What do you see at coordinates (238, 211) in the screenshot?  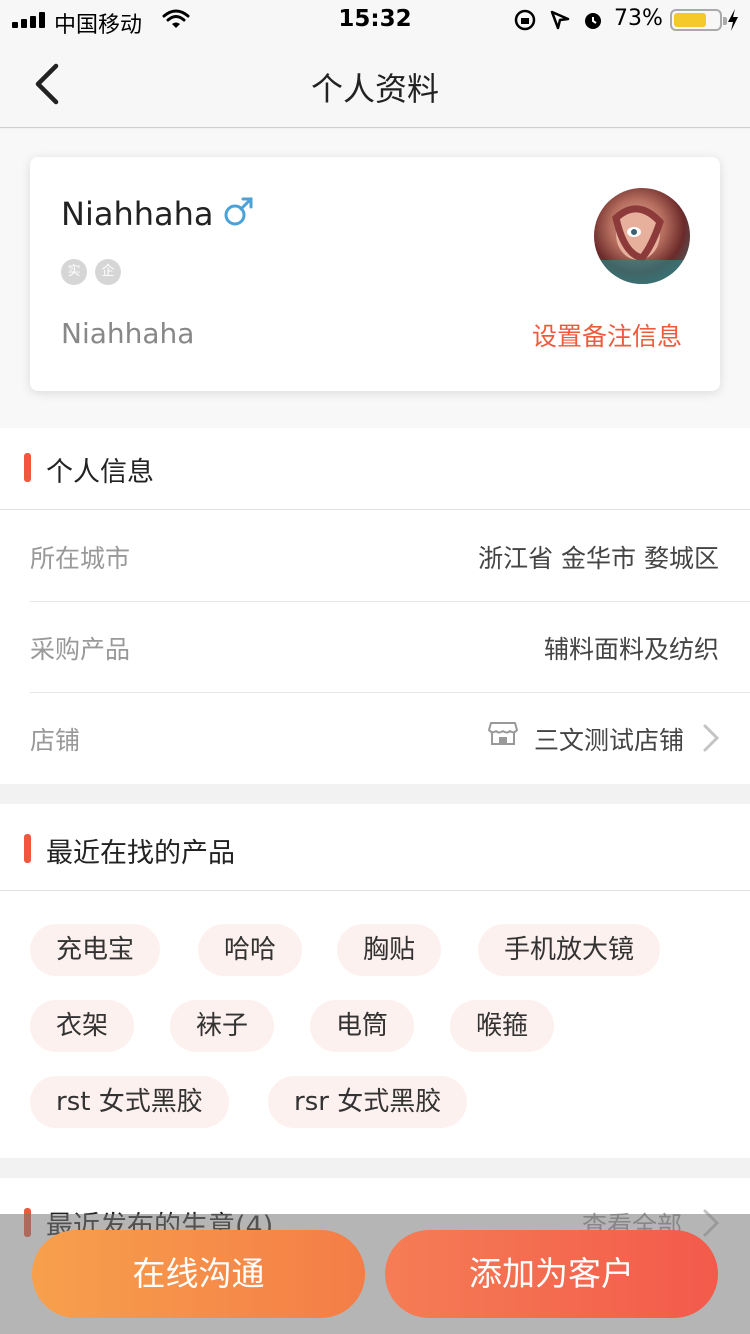 I see `male-icon` at bounding box center [238, 211].